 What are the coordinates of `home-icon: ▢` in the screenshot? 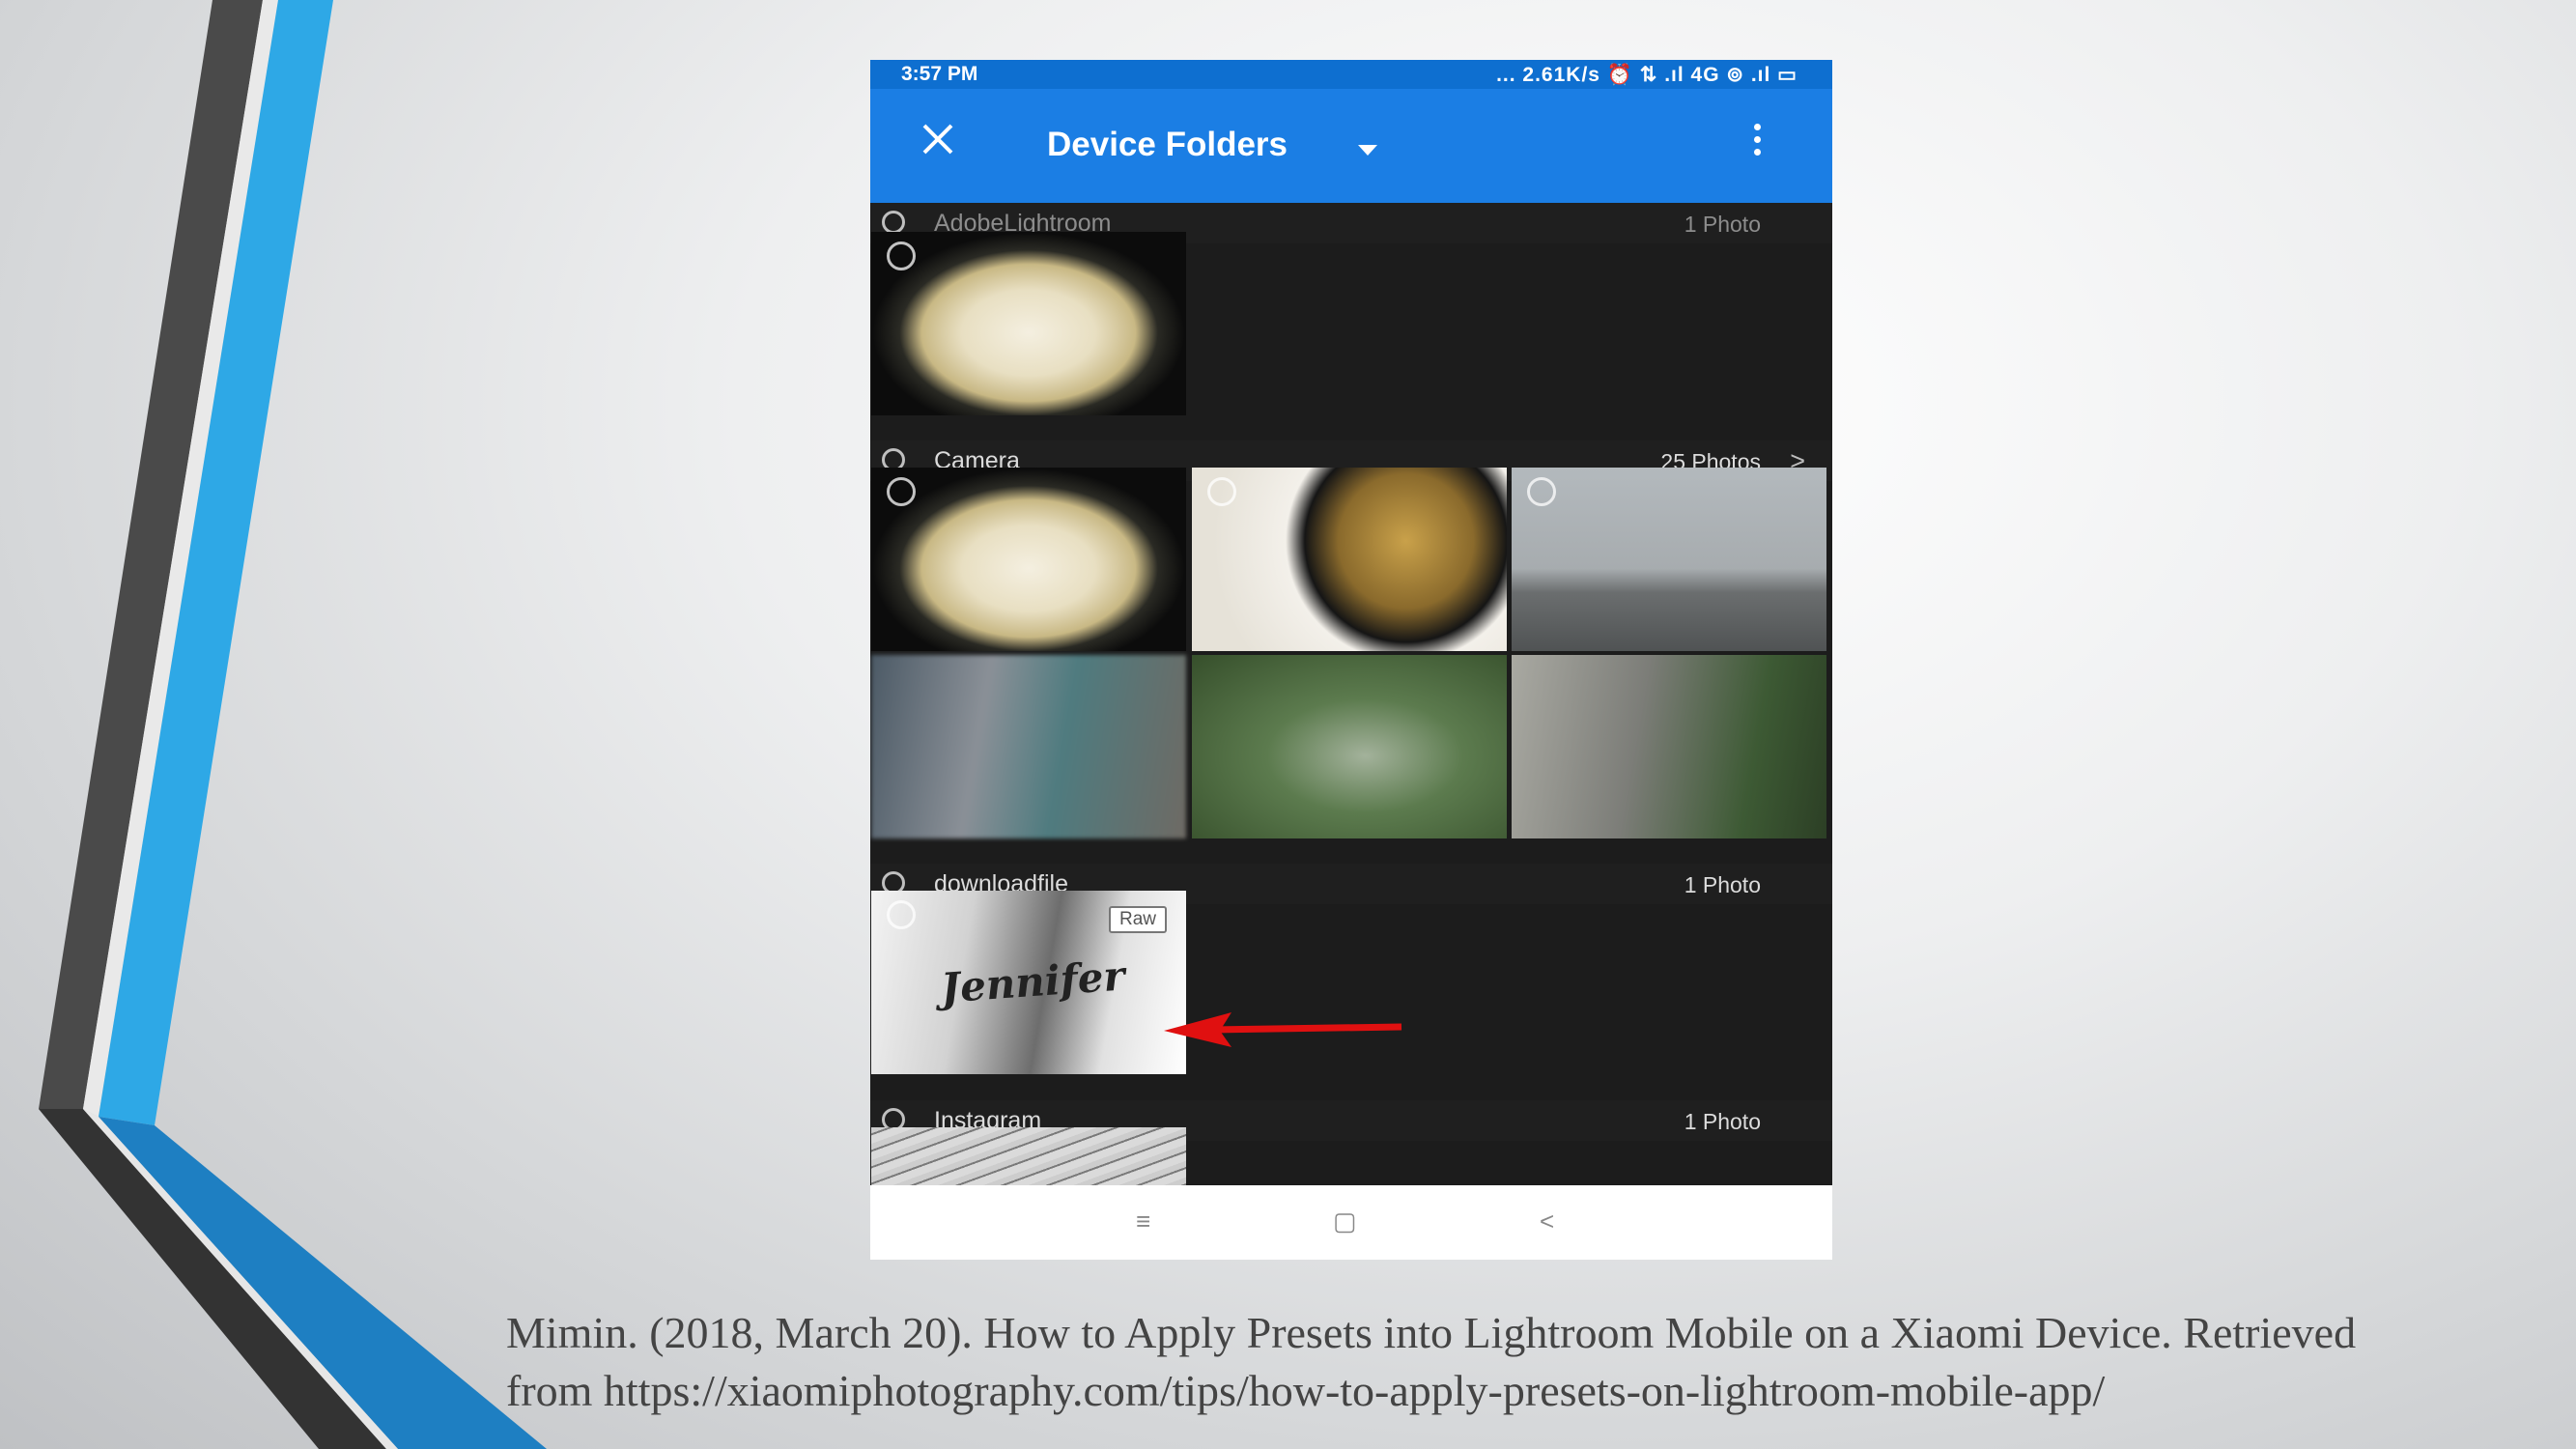 It's located at (1345, 1221).